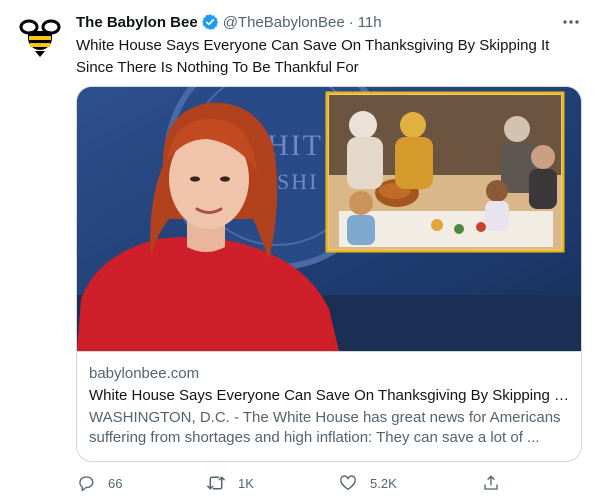 This screenshot has height=504, width=598. I want to click on reply-button: 66, so click(99, 483).